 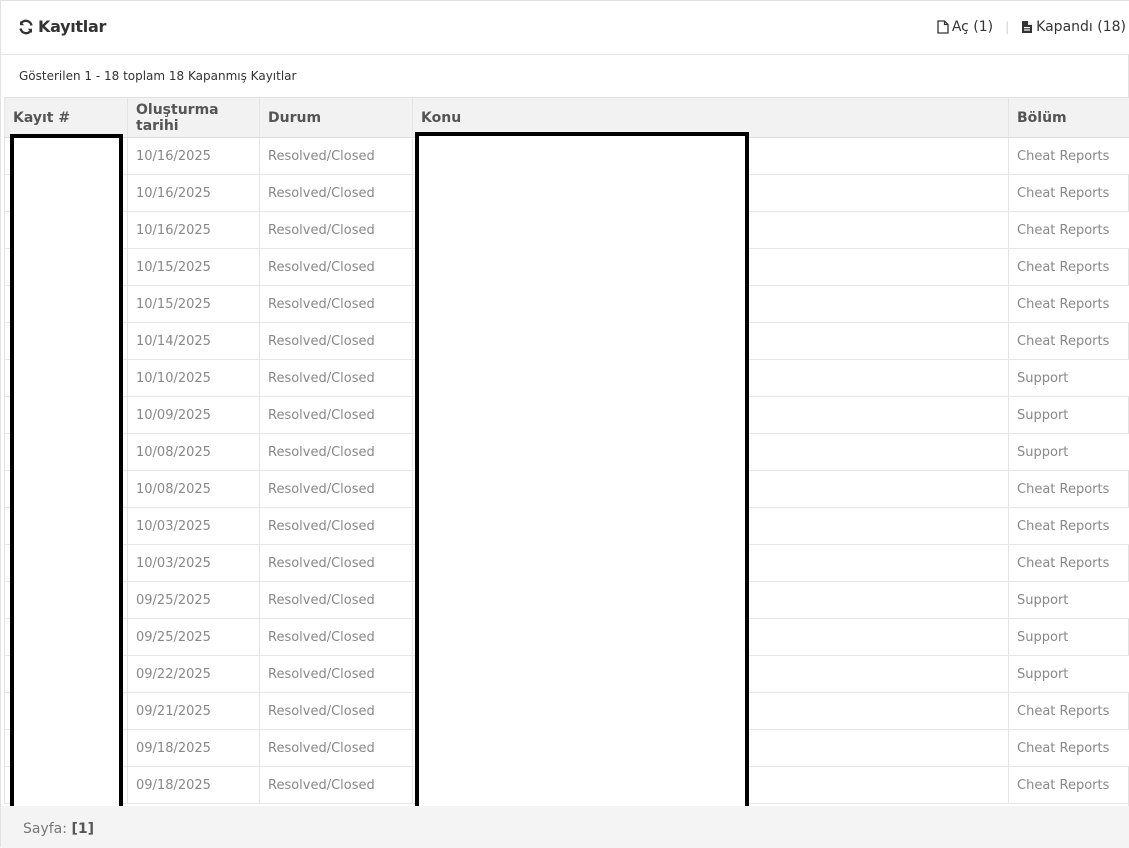 I want to click on redaction-box-ticket-numbers, so click(x=66, y=475).